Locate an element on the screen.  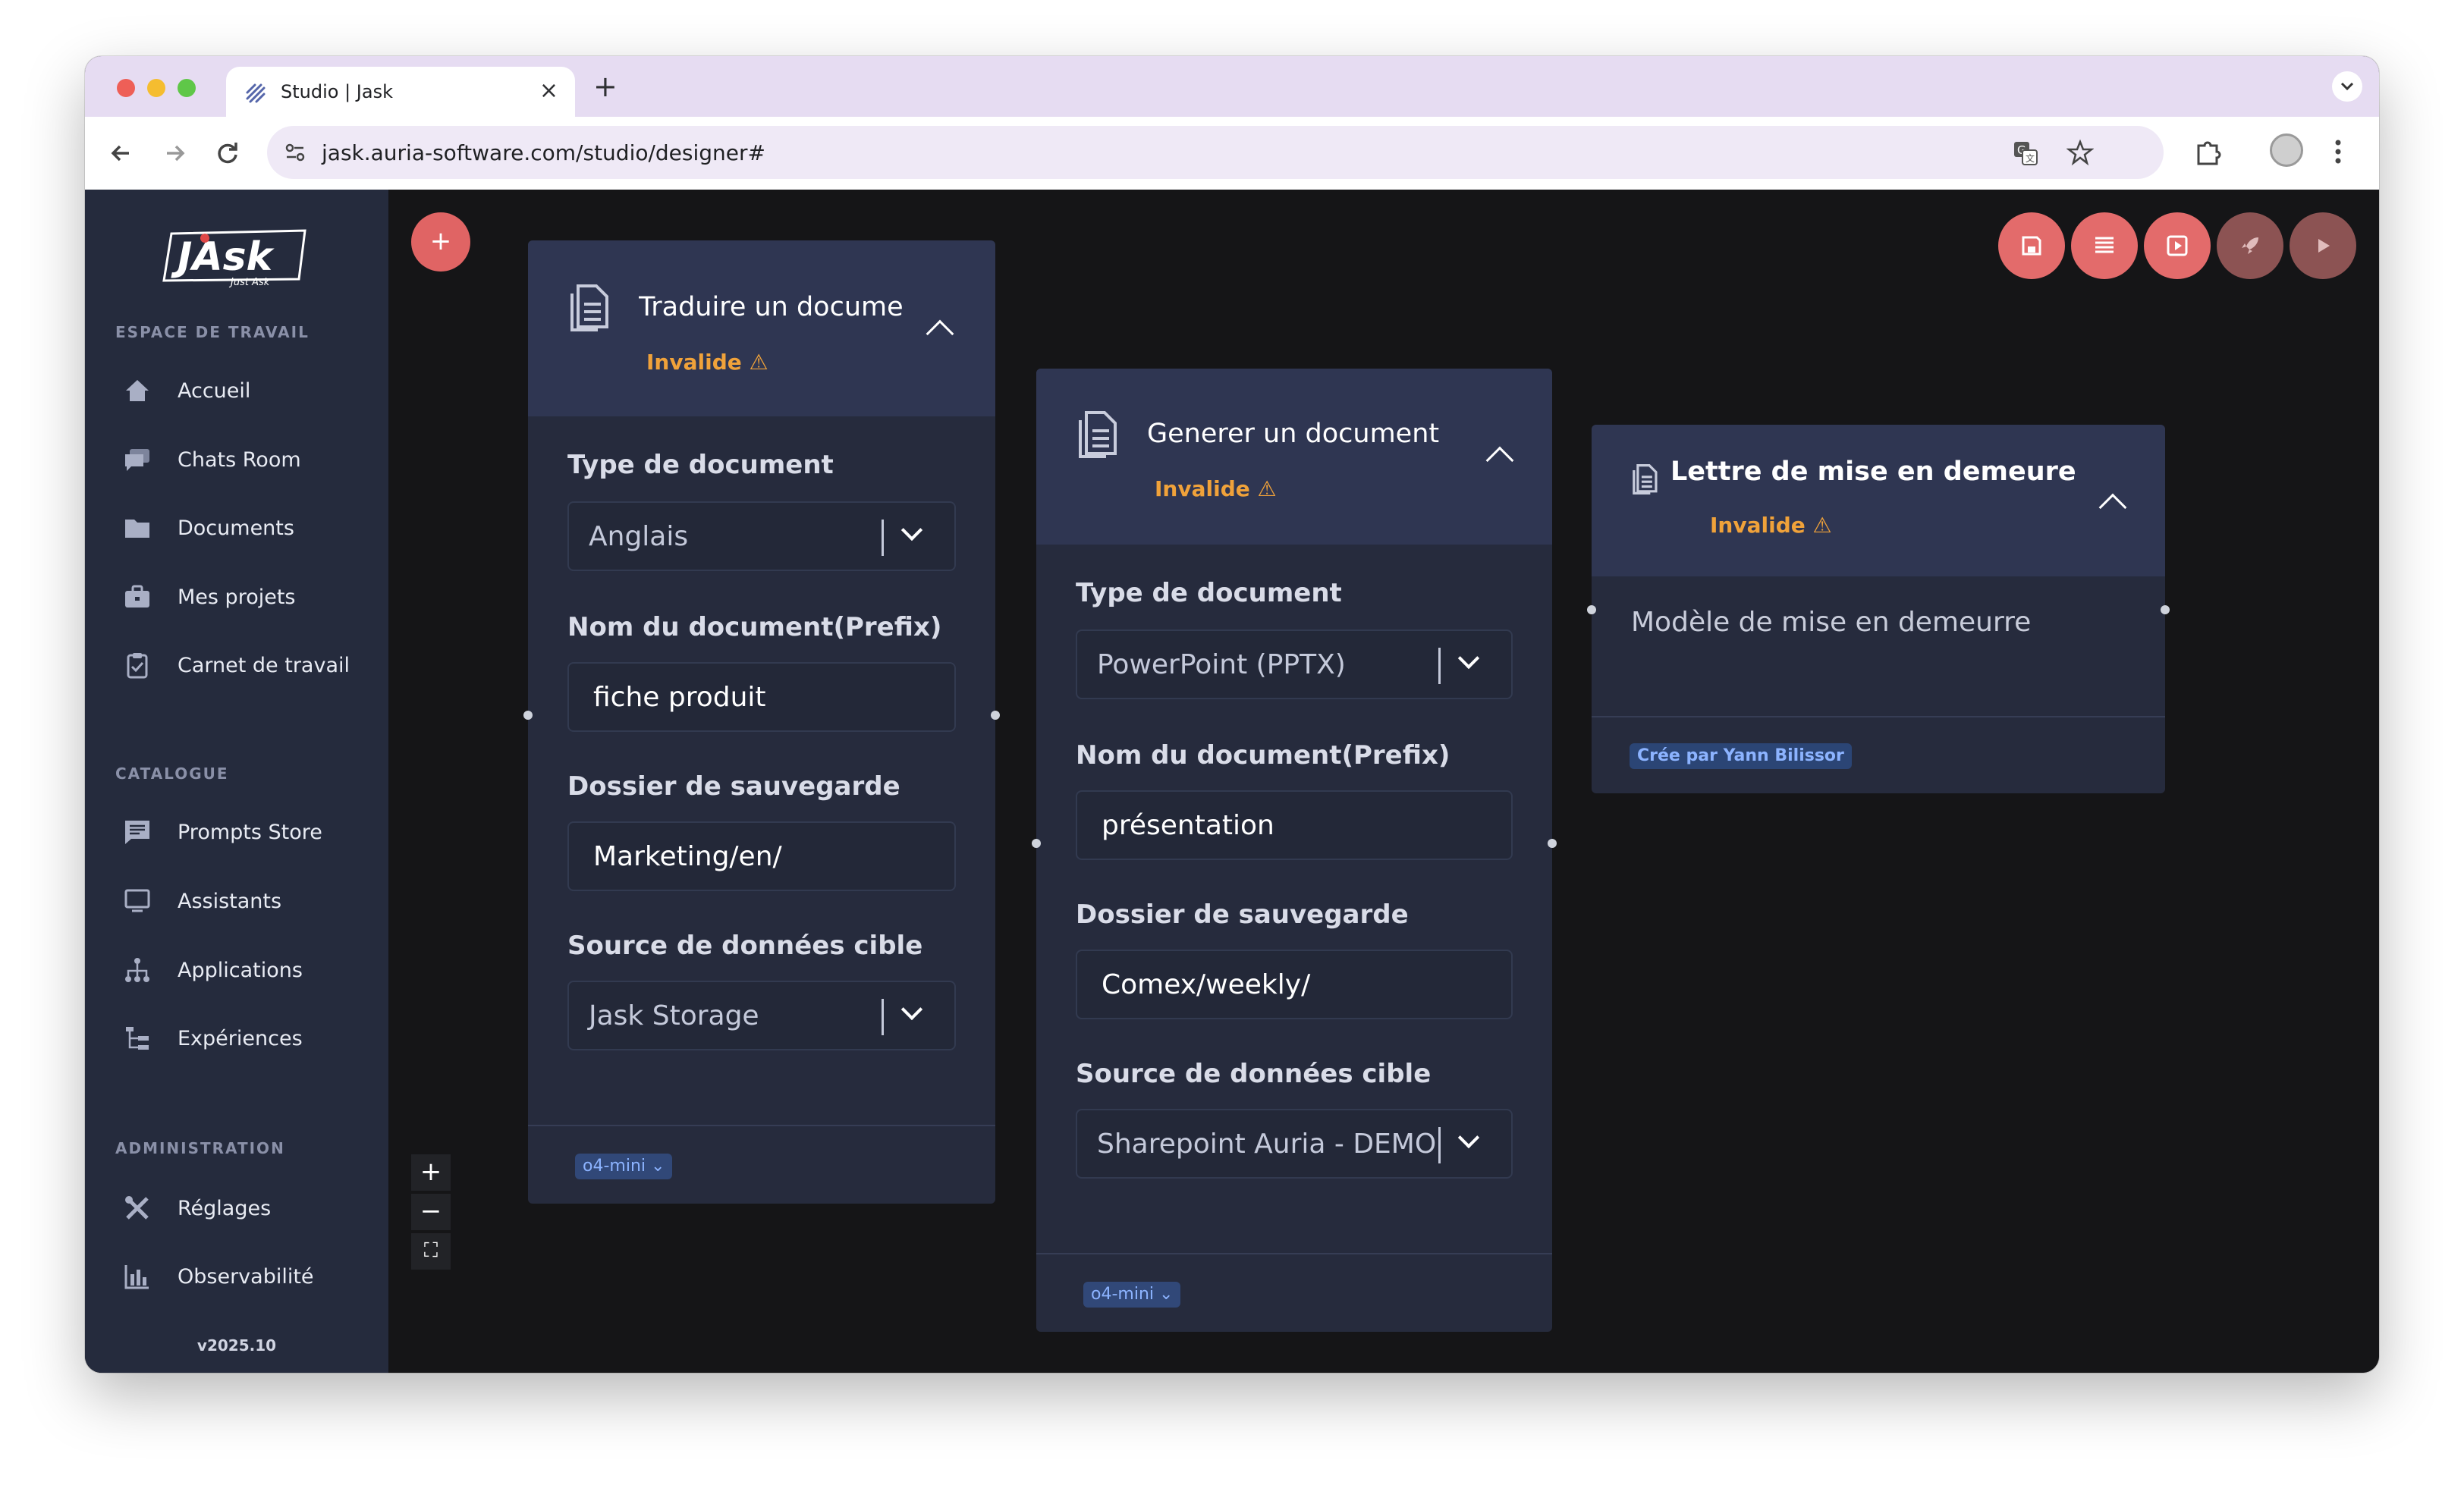
sidebar-item-label: Accueil is located at coordinates (214, 391).